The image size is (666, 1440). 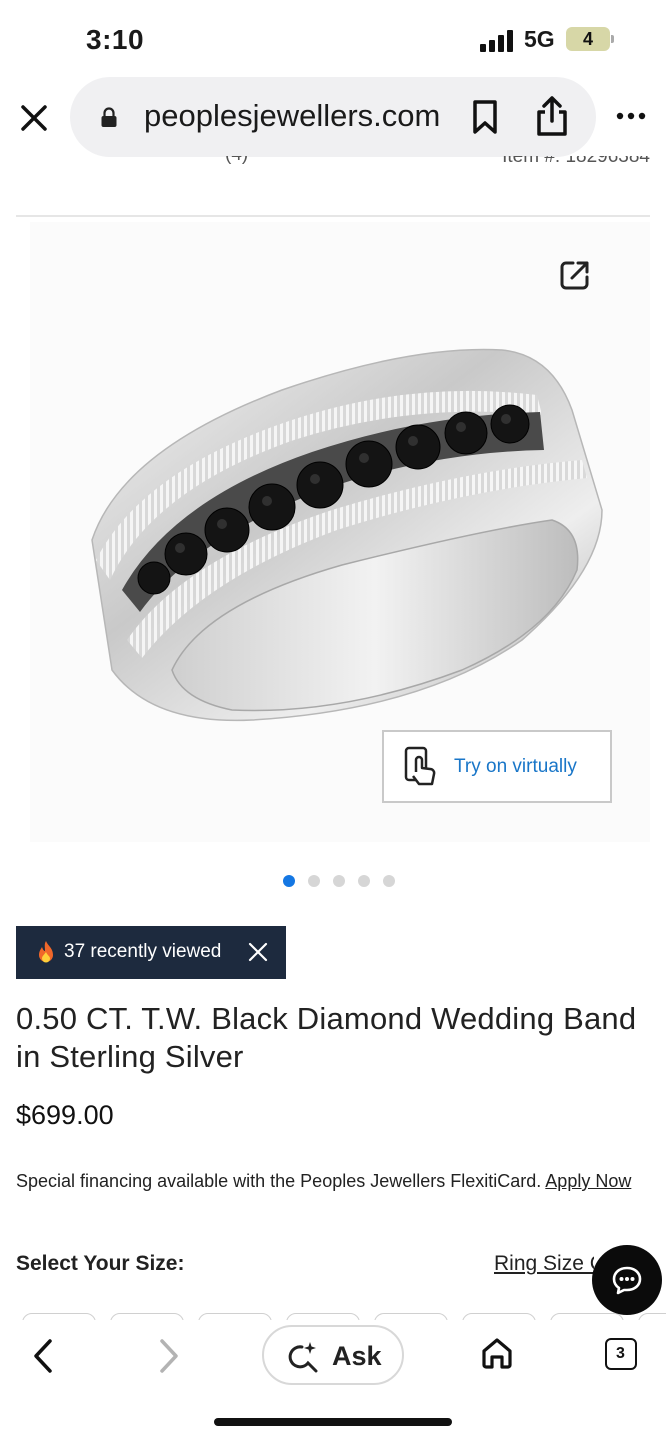 What do you see at coordinates (236, 161) in the screenshot?
I see `review-count: (4)` at bounding box center [236, 161].